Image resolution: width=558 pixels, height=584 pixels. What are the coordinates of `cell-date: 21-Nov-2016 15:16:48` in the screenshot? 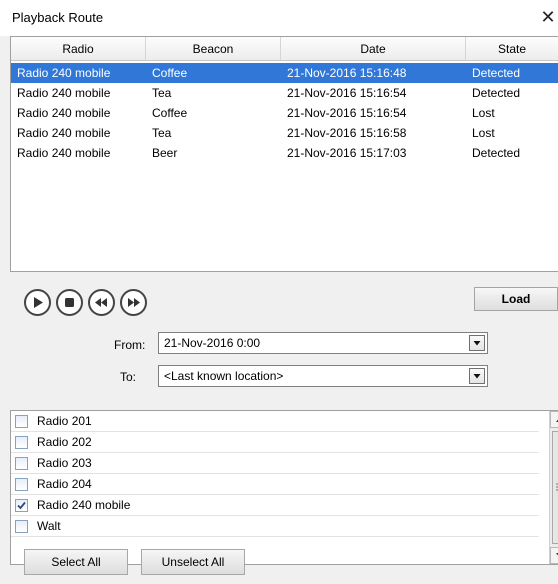 It's located at (347, 73).